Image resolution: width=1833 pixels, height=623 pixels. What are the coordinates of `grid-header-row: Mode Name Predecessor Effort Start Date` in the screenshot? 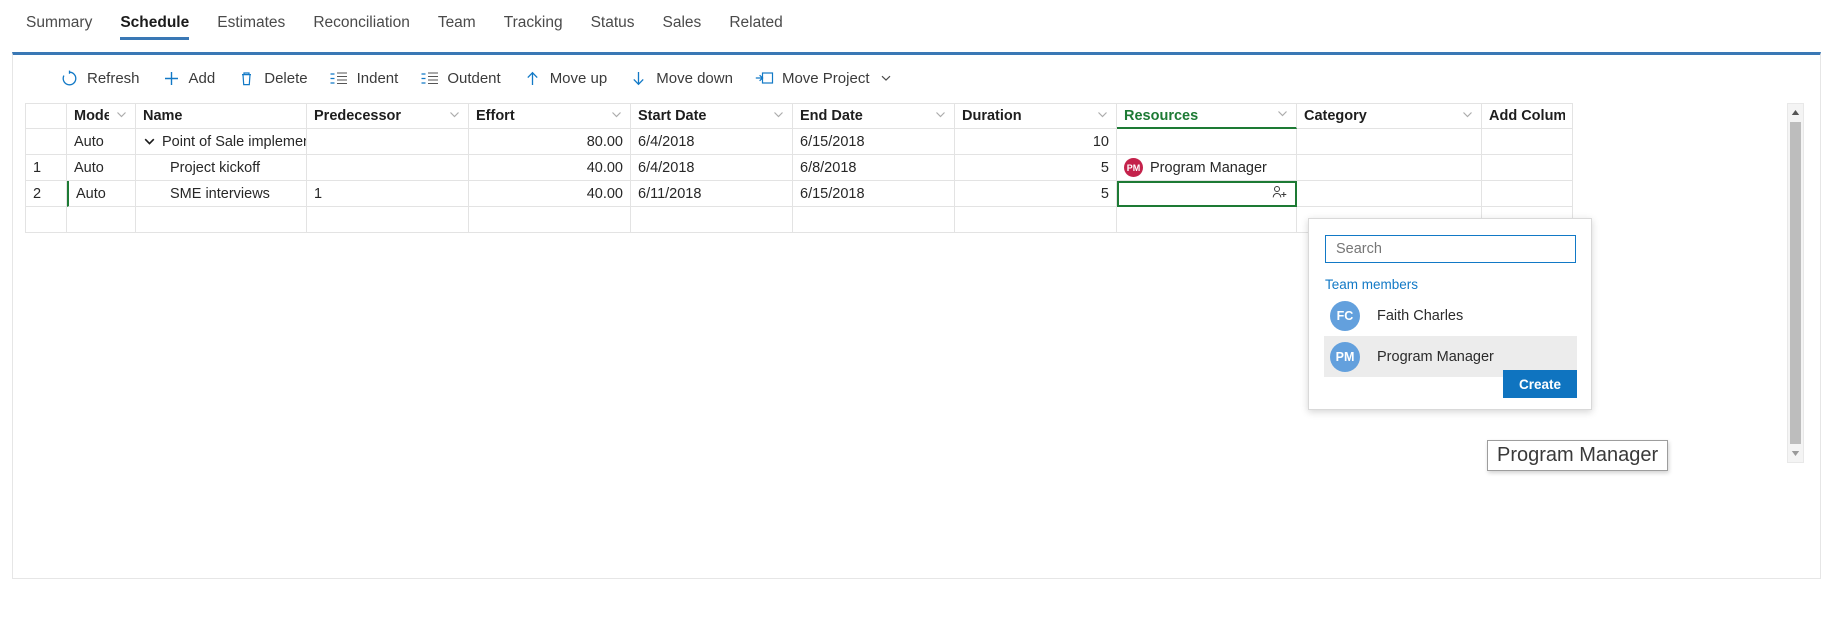 It's located at (905, 116).